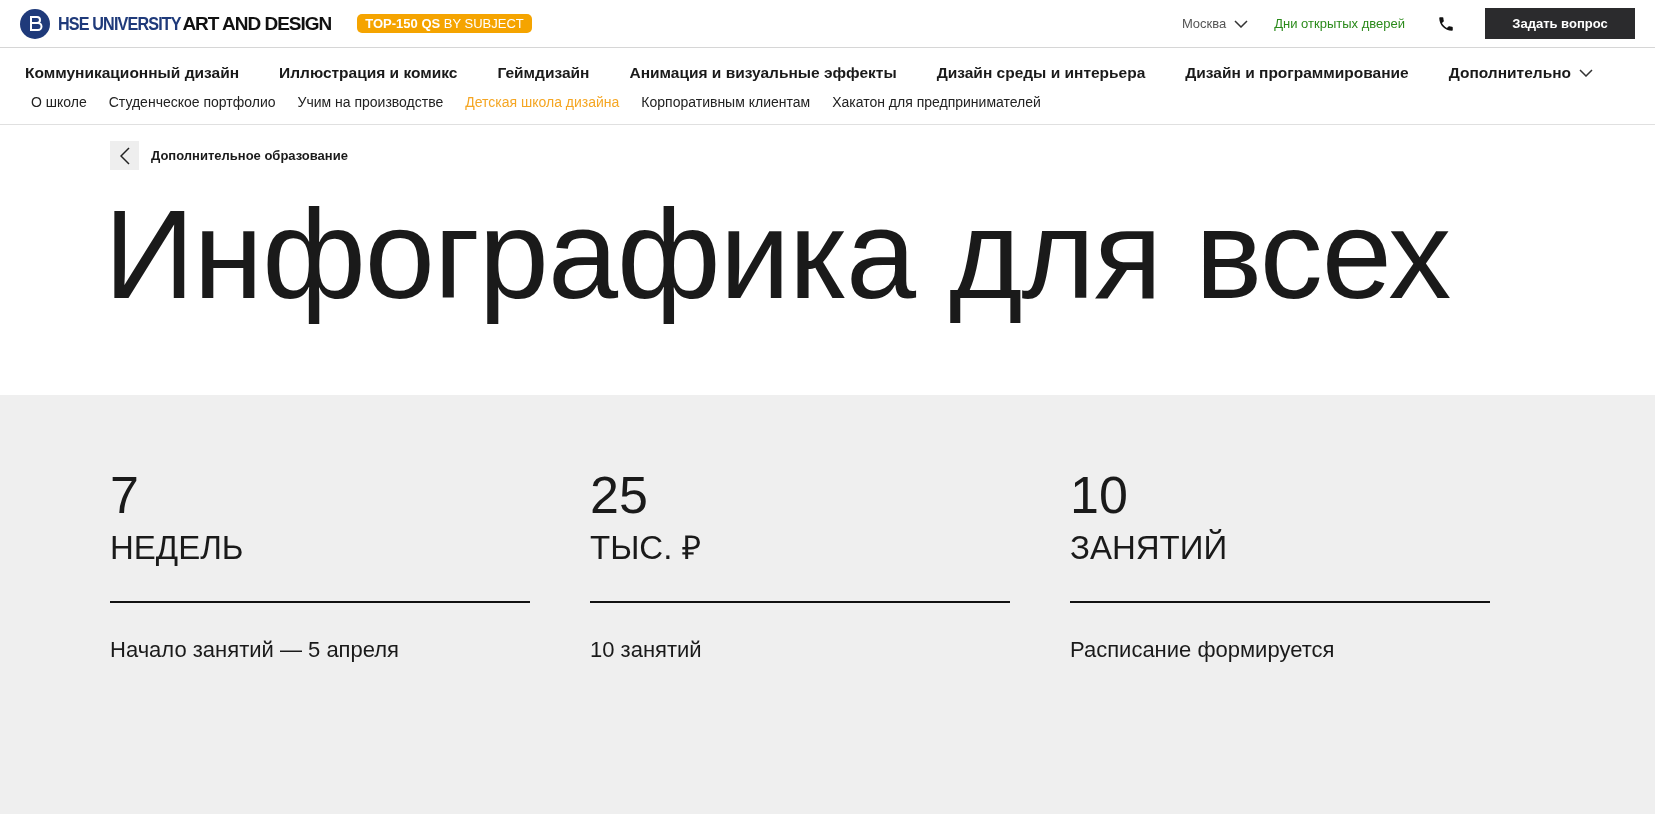 Image resolution: width=1655 pixels, height=814 pixels. Describe the element at coordinates (726, 102) in the screenshot. I see `sub-nav-link: Корпоративным клиентам` at that location.